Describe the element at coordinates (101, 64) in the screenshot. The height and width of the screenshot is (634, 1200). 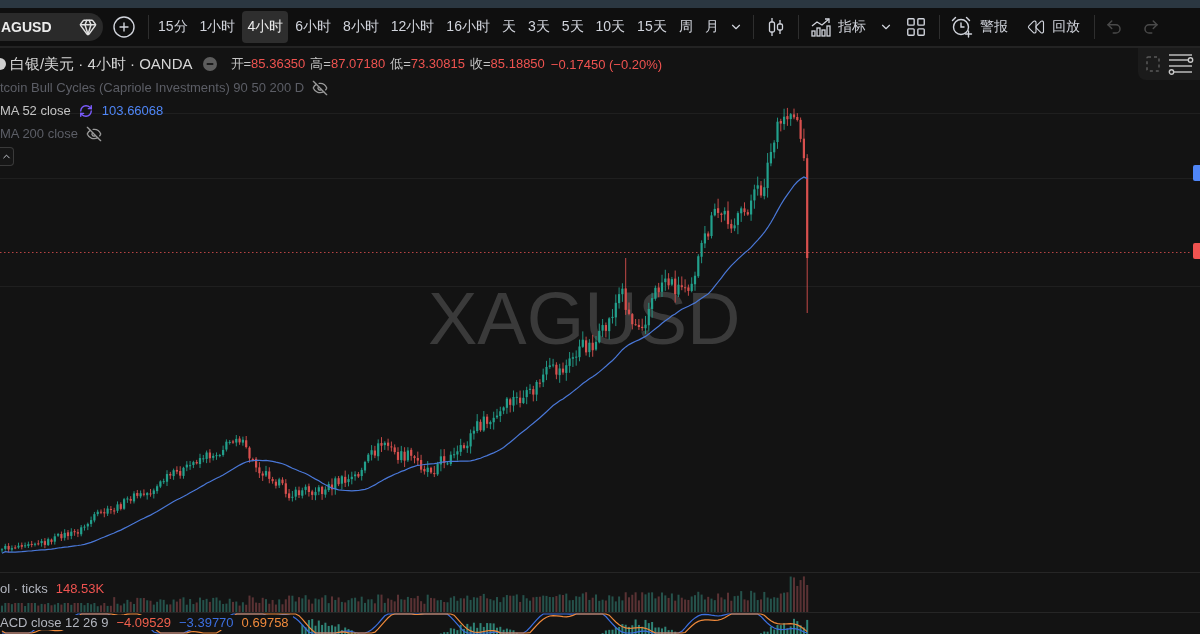
I see `symbol-title: 白银/美元 · 4小时 · OANDA` at that location.